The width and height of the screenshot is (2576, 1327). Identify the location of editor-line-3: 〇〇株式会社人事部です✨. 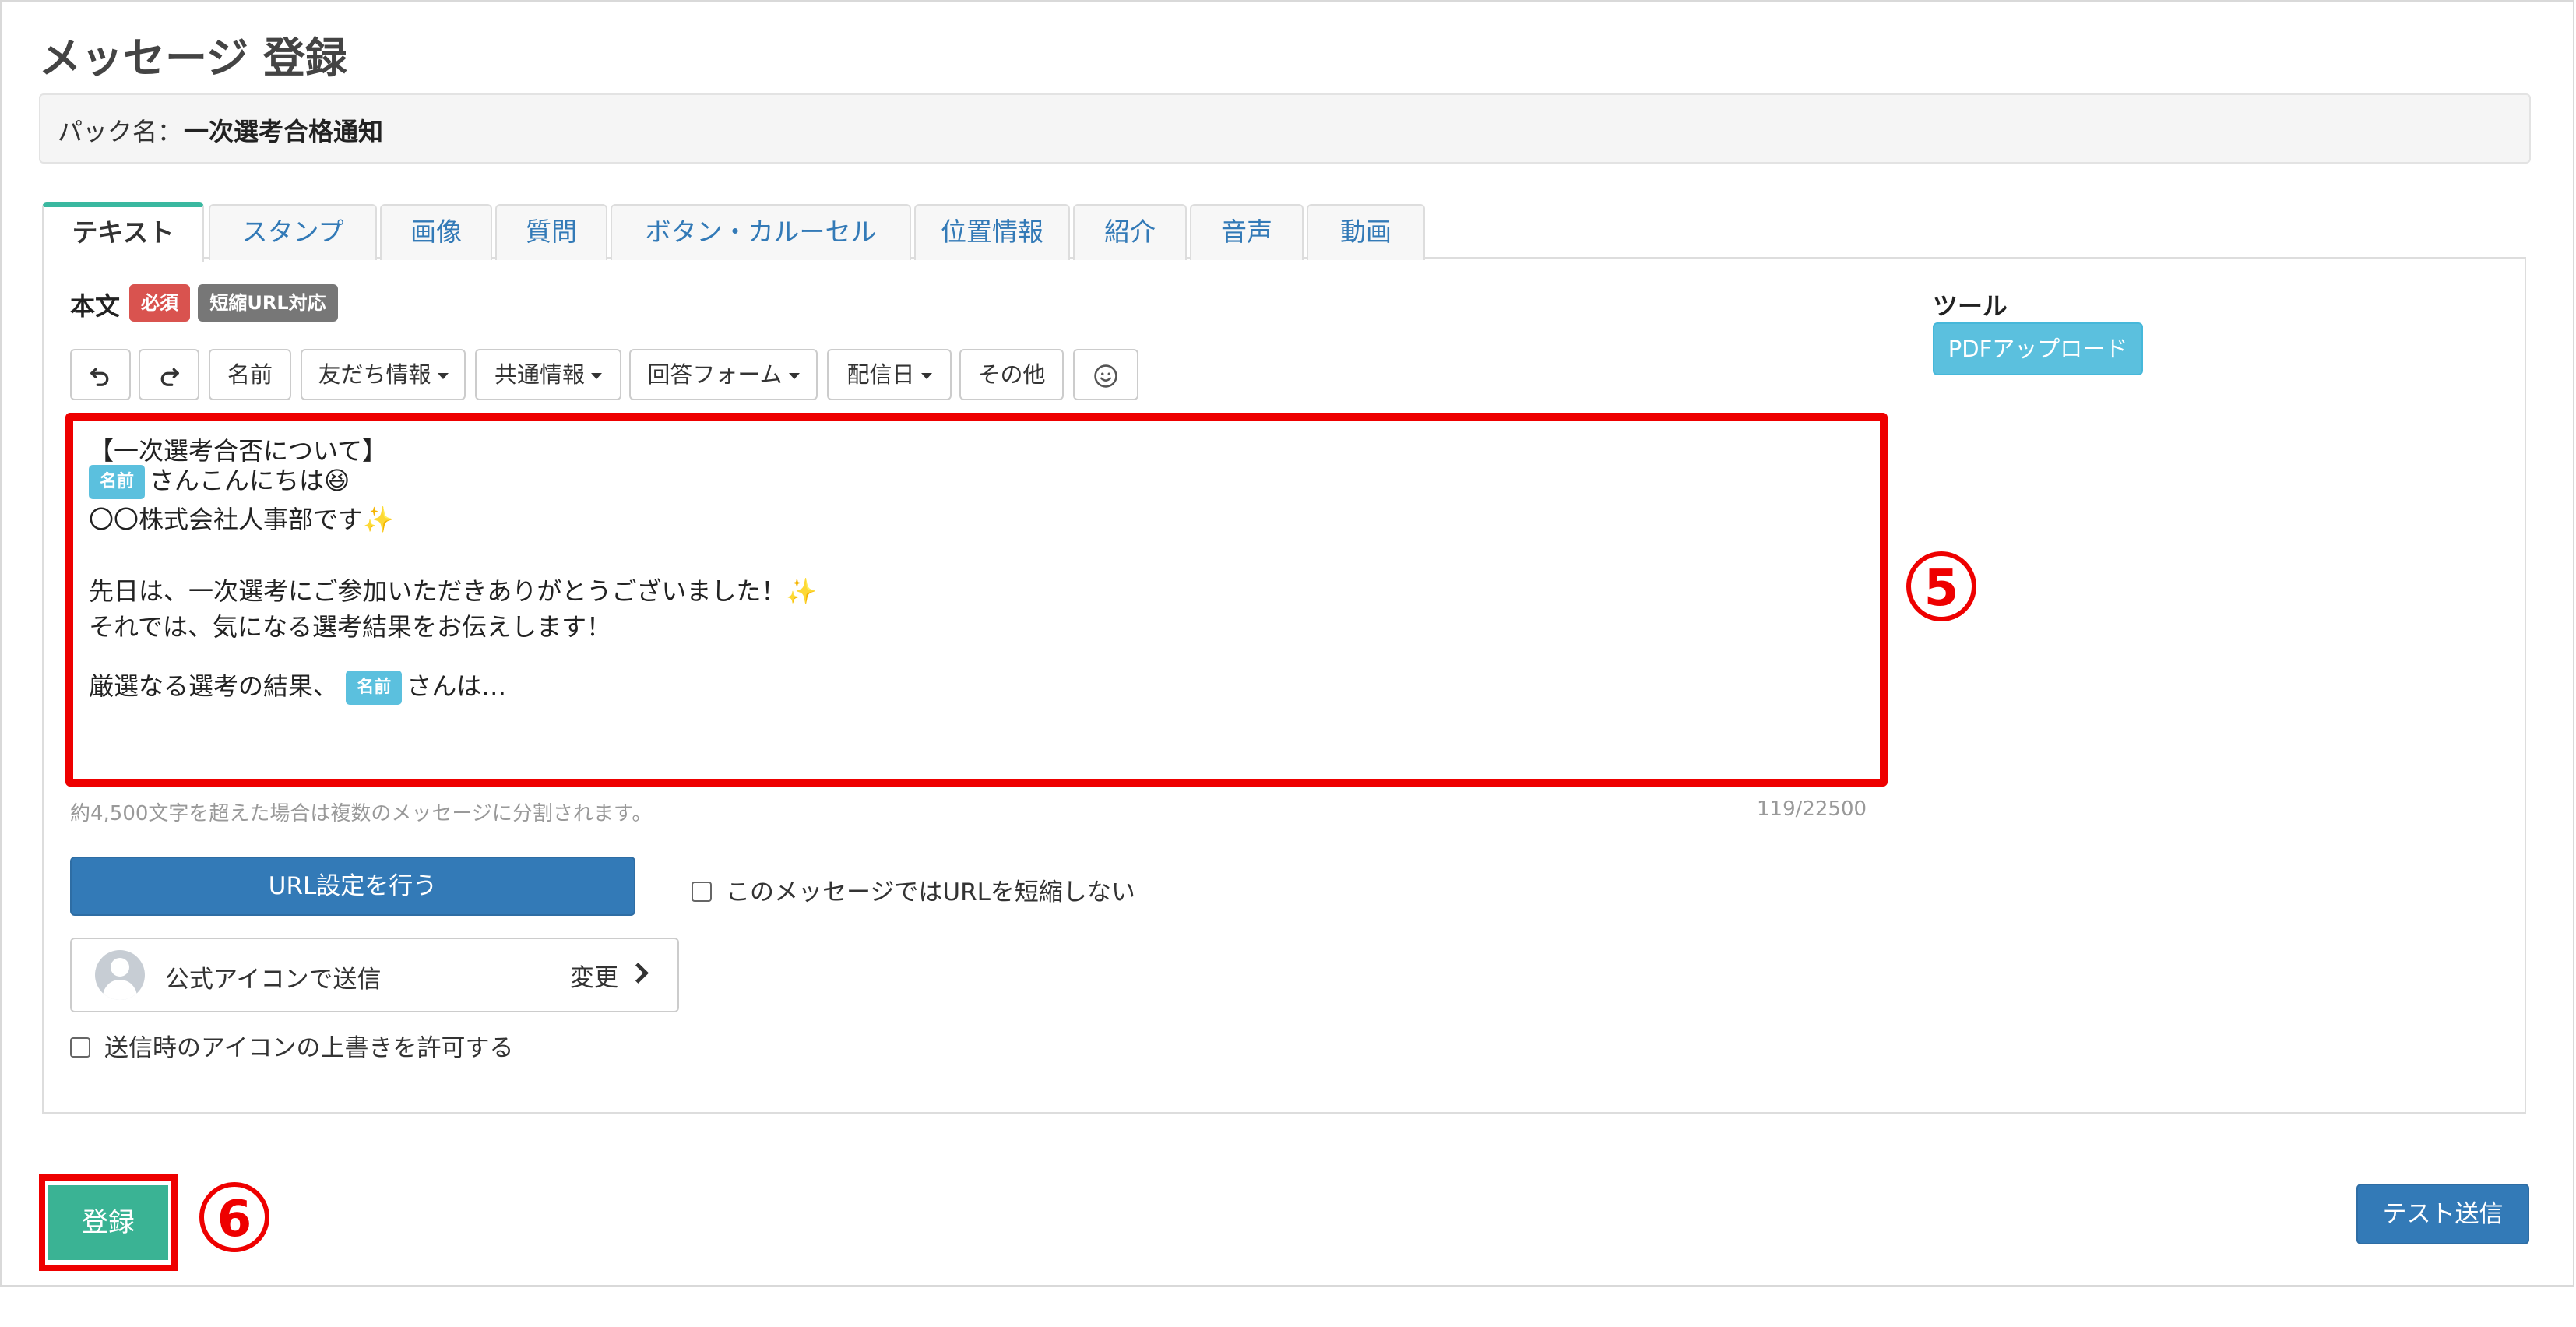
(241, 518).